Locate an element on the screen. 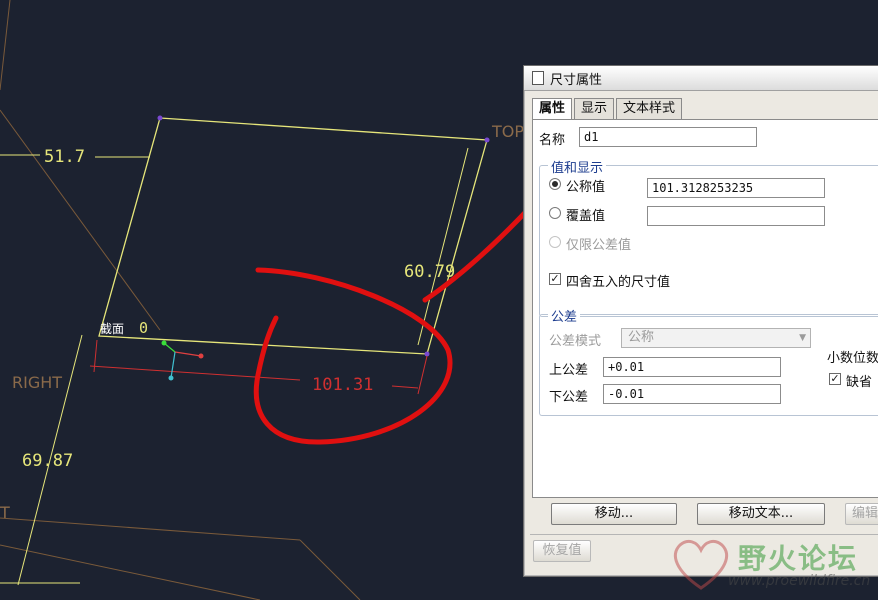 Image resolution: width=878 pixels, height=600 pixels. default-checkbox: ✓ is located at coordinates (835, 379).